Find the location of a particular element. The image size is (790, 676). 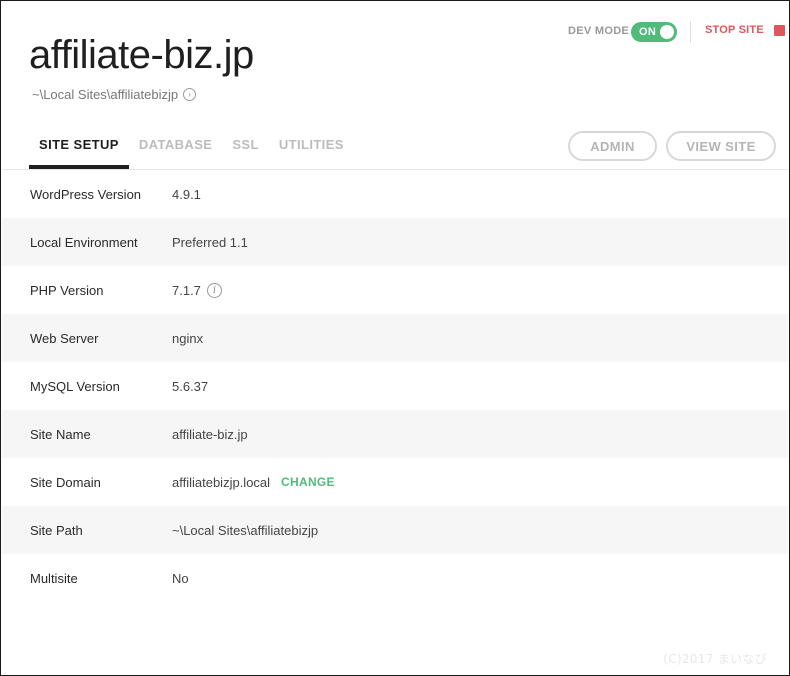

dev-mode-label: DEV MODE is located at coordinates (599, 31).